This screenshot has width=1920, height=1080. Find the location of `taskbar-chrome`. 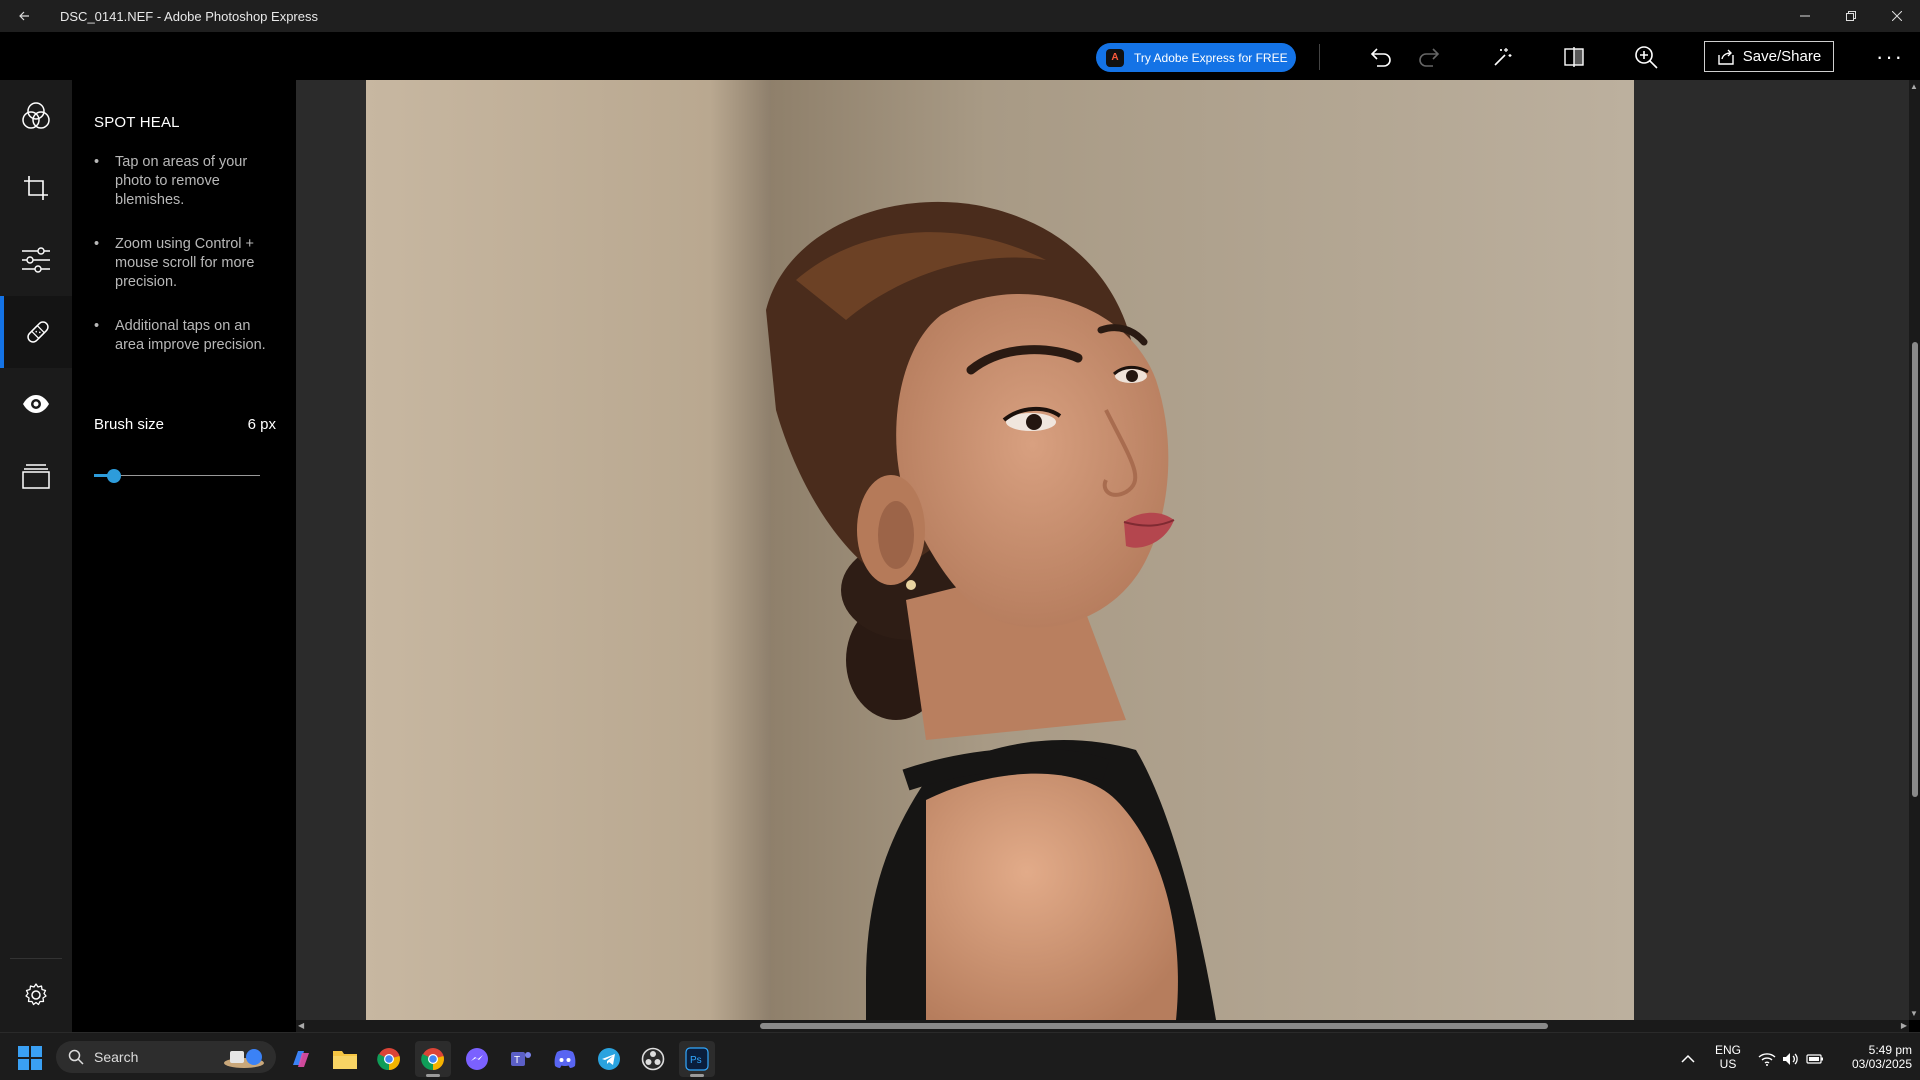

taskbar-chrome is located at coordinates (389, 1059).